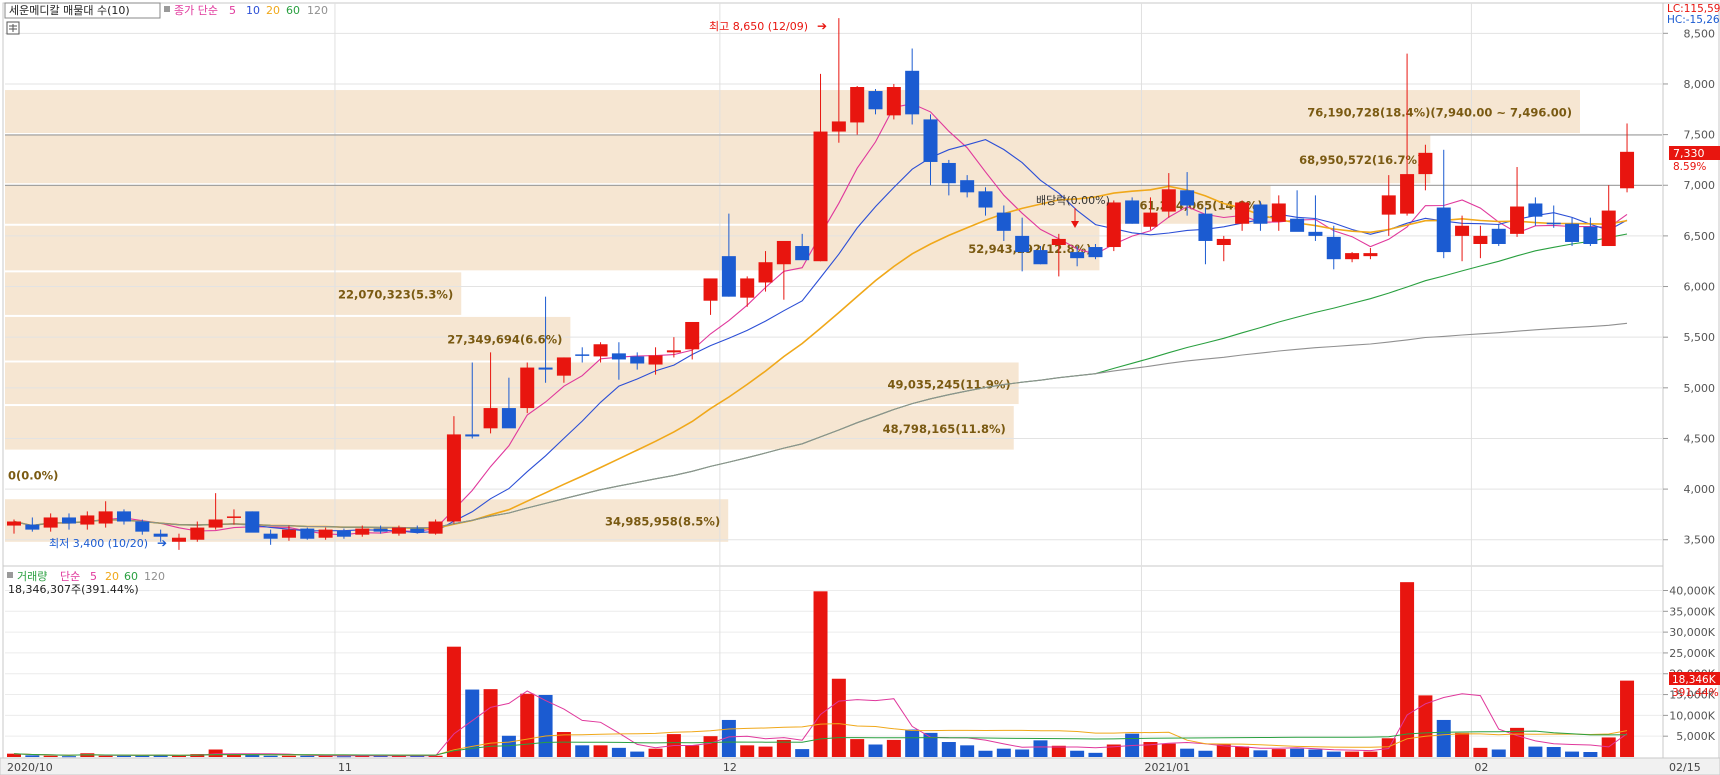 This screenshot has height=775, width=1720. Describe the element at coordinates (112, 576) in the screenshot. I see `vol-ma20-legend: 20` at that location.